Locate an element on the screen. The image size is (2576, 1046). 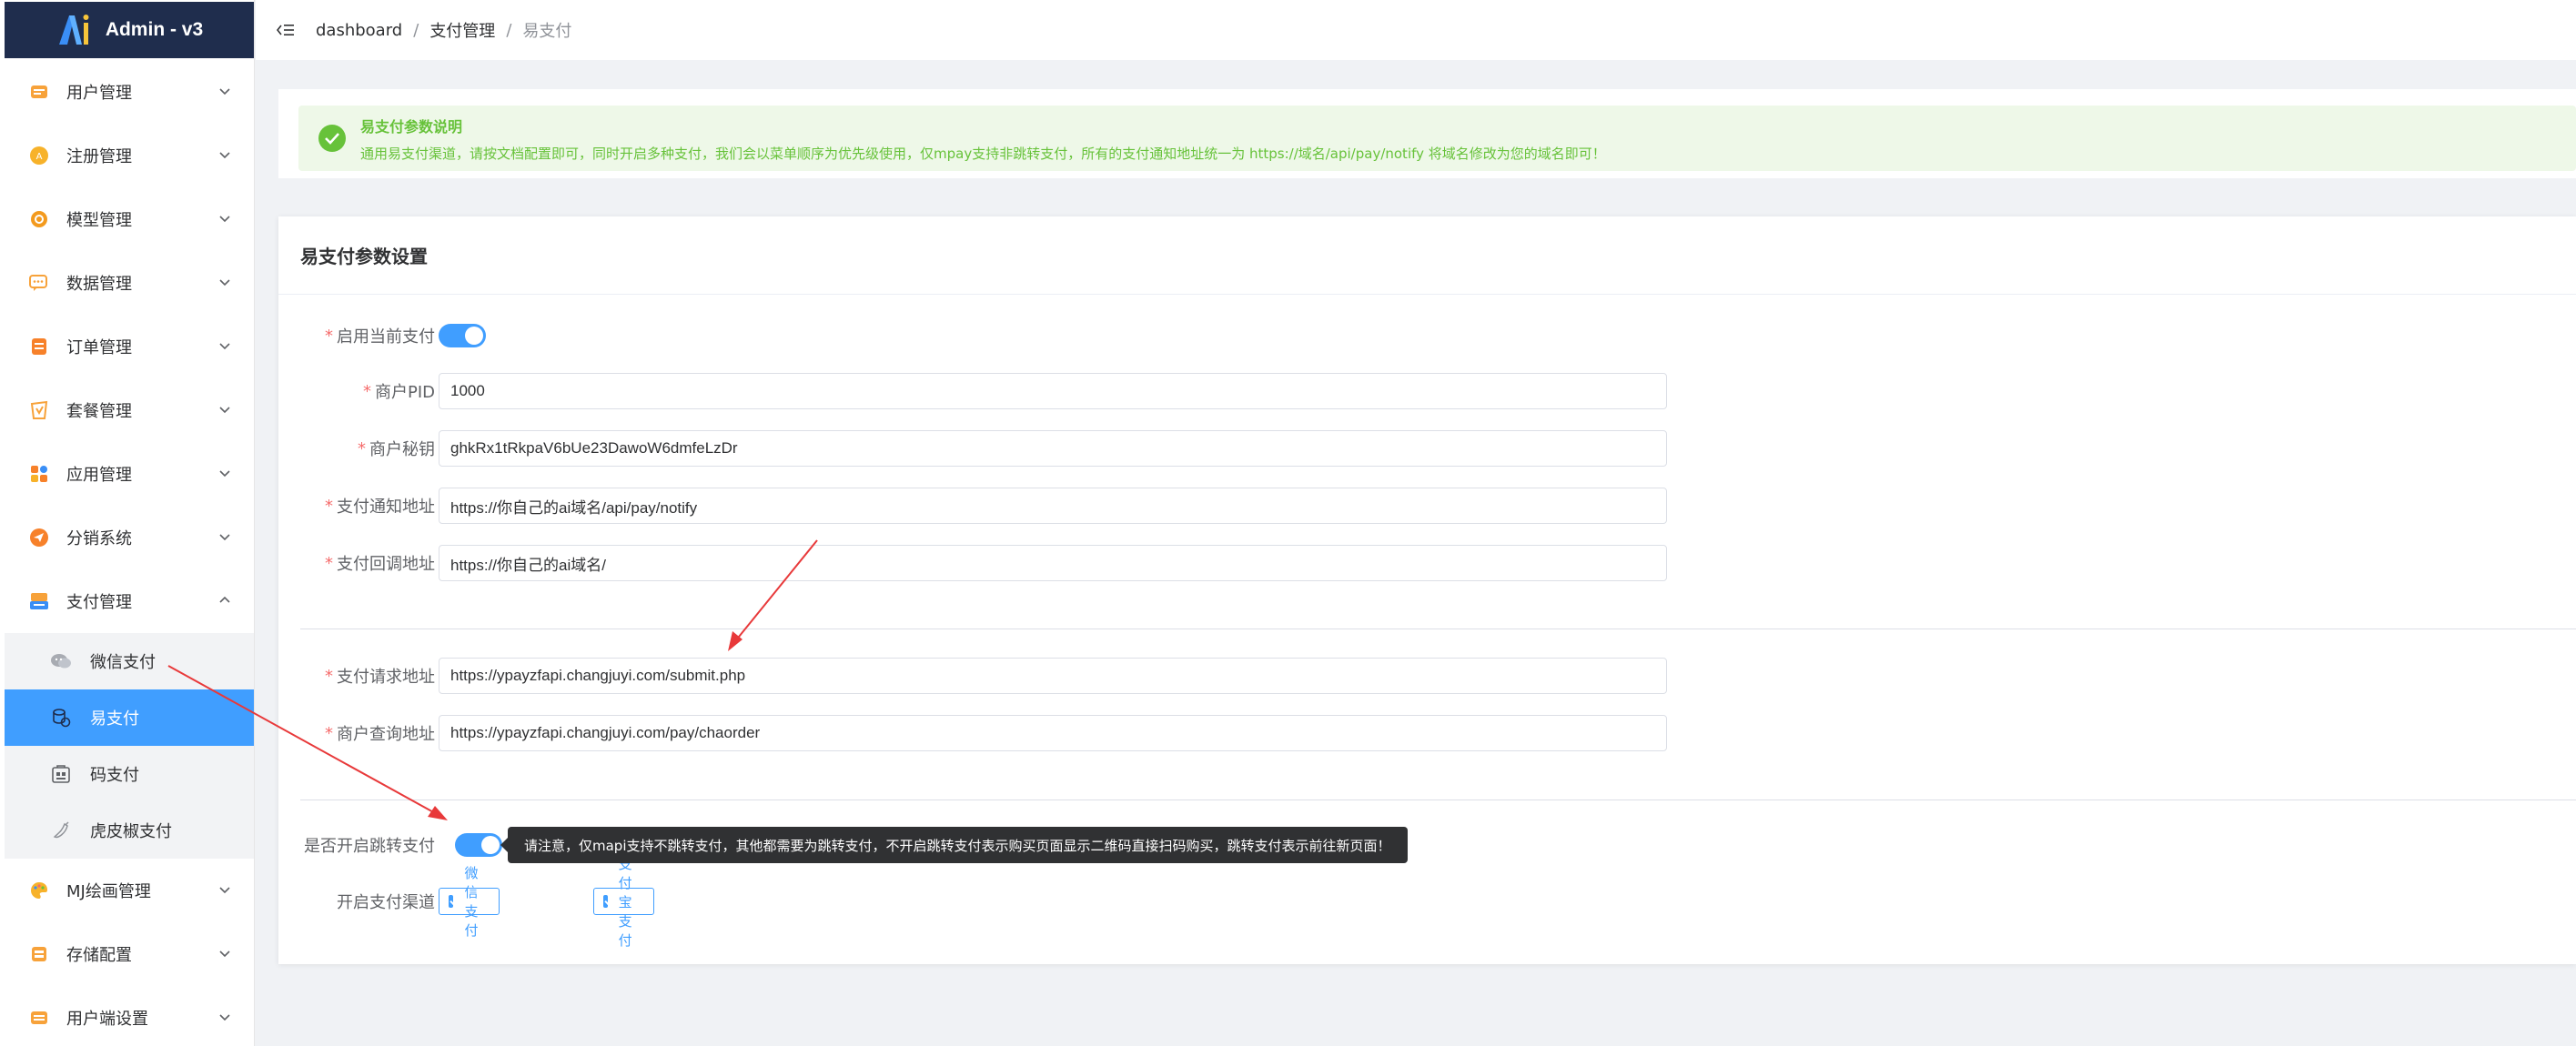
sidebar-item-apps: 应用管理 is located at coordinates (129, 474).